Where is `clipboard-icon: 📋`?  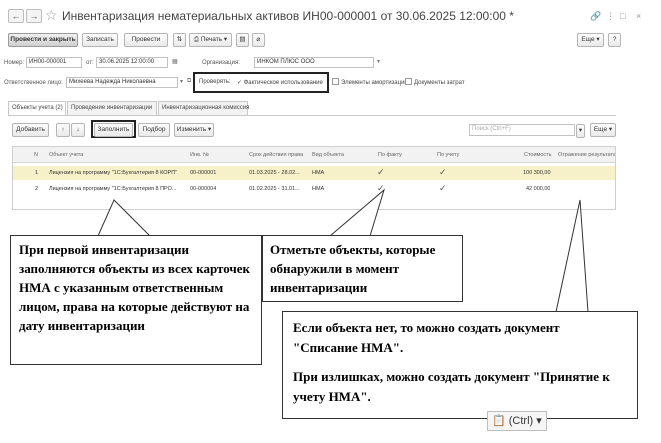 clipboard-icon: 📋 is located at coordinates (499, 421).